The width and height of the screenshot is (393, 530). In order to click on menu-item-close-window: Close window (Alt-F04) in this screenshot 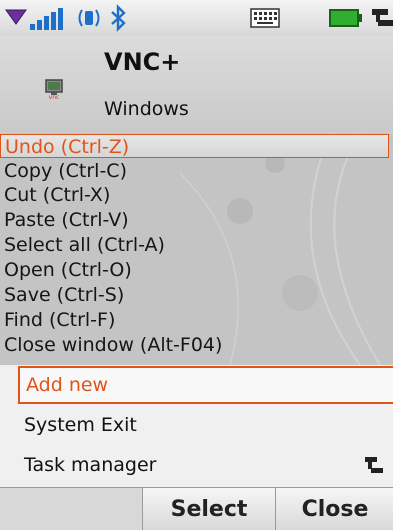, I will do `click(194, 345)`.